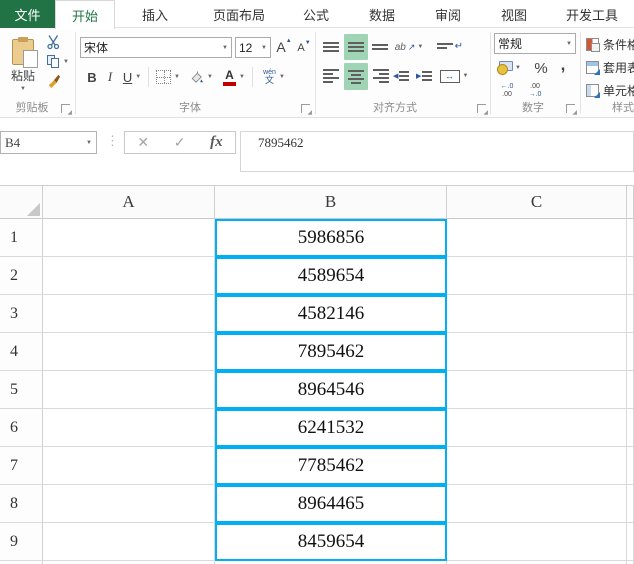 This screenshot has height=564, width=634. What do you see at coordinates (630, 390) in the screenshot?
I see `cell-d5` at bounding box center [630, 390].